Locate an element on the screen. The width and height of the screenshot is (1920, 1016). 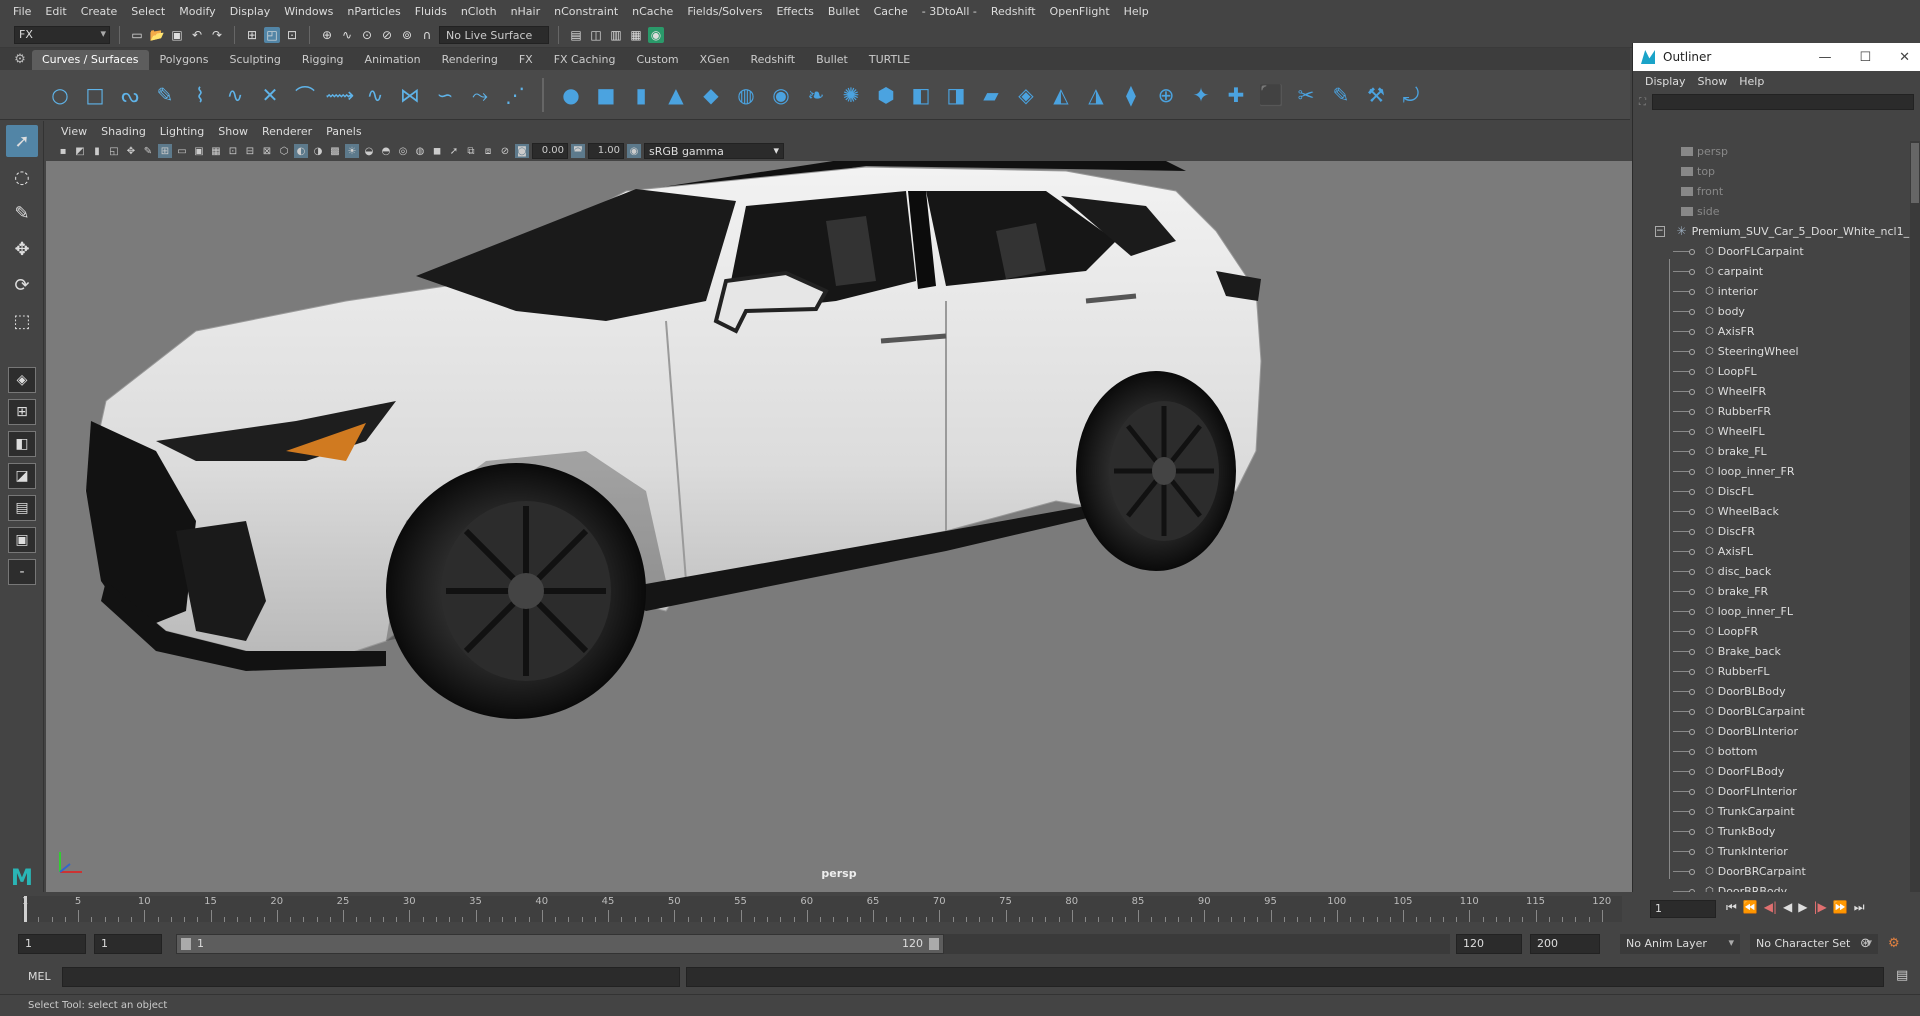
fillet-icon: ∽ is located at coordinates (445, 95).